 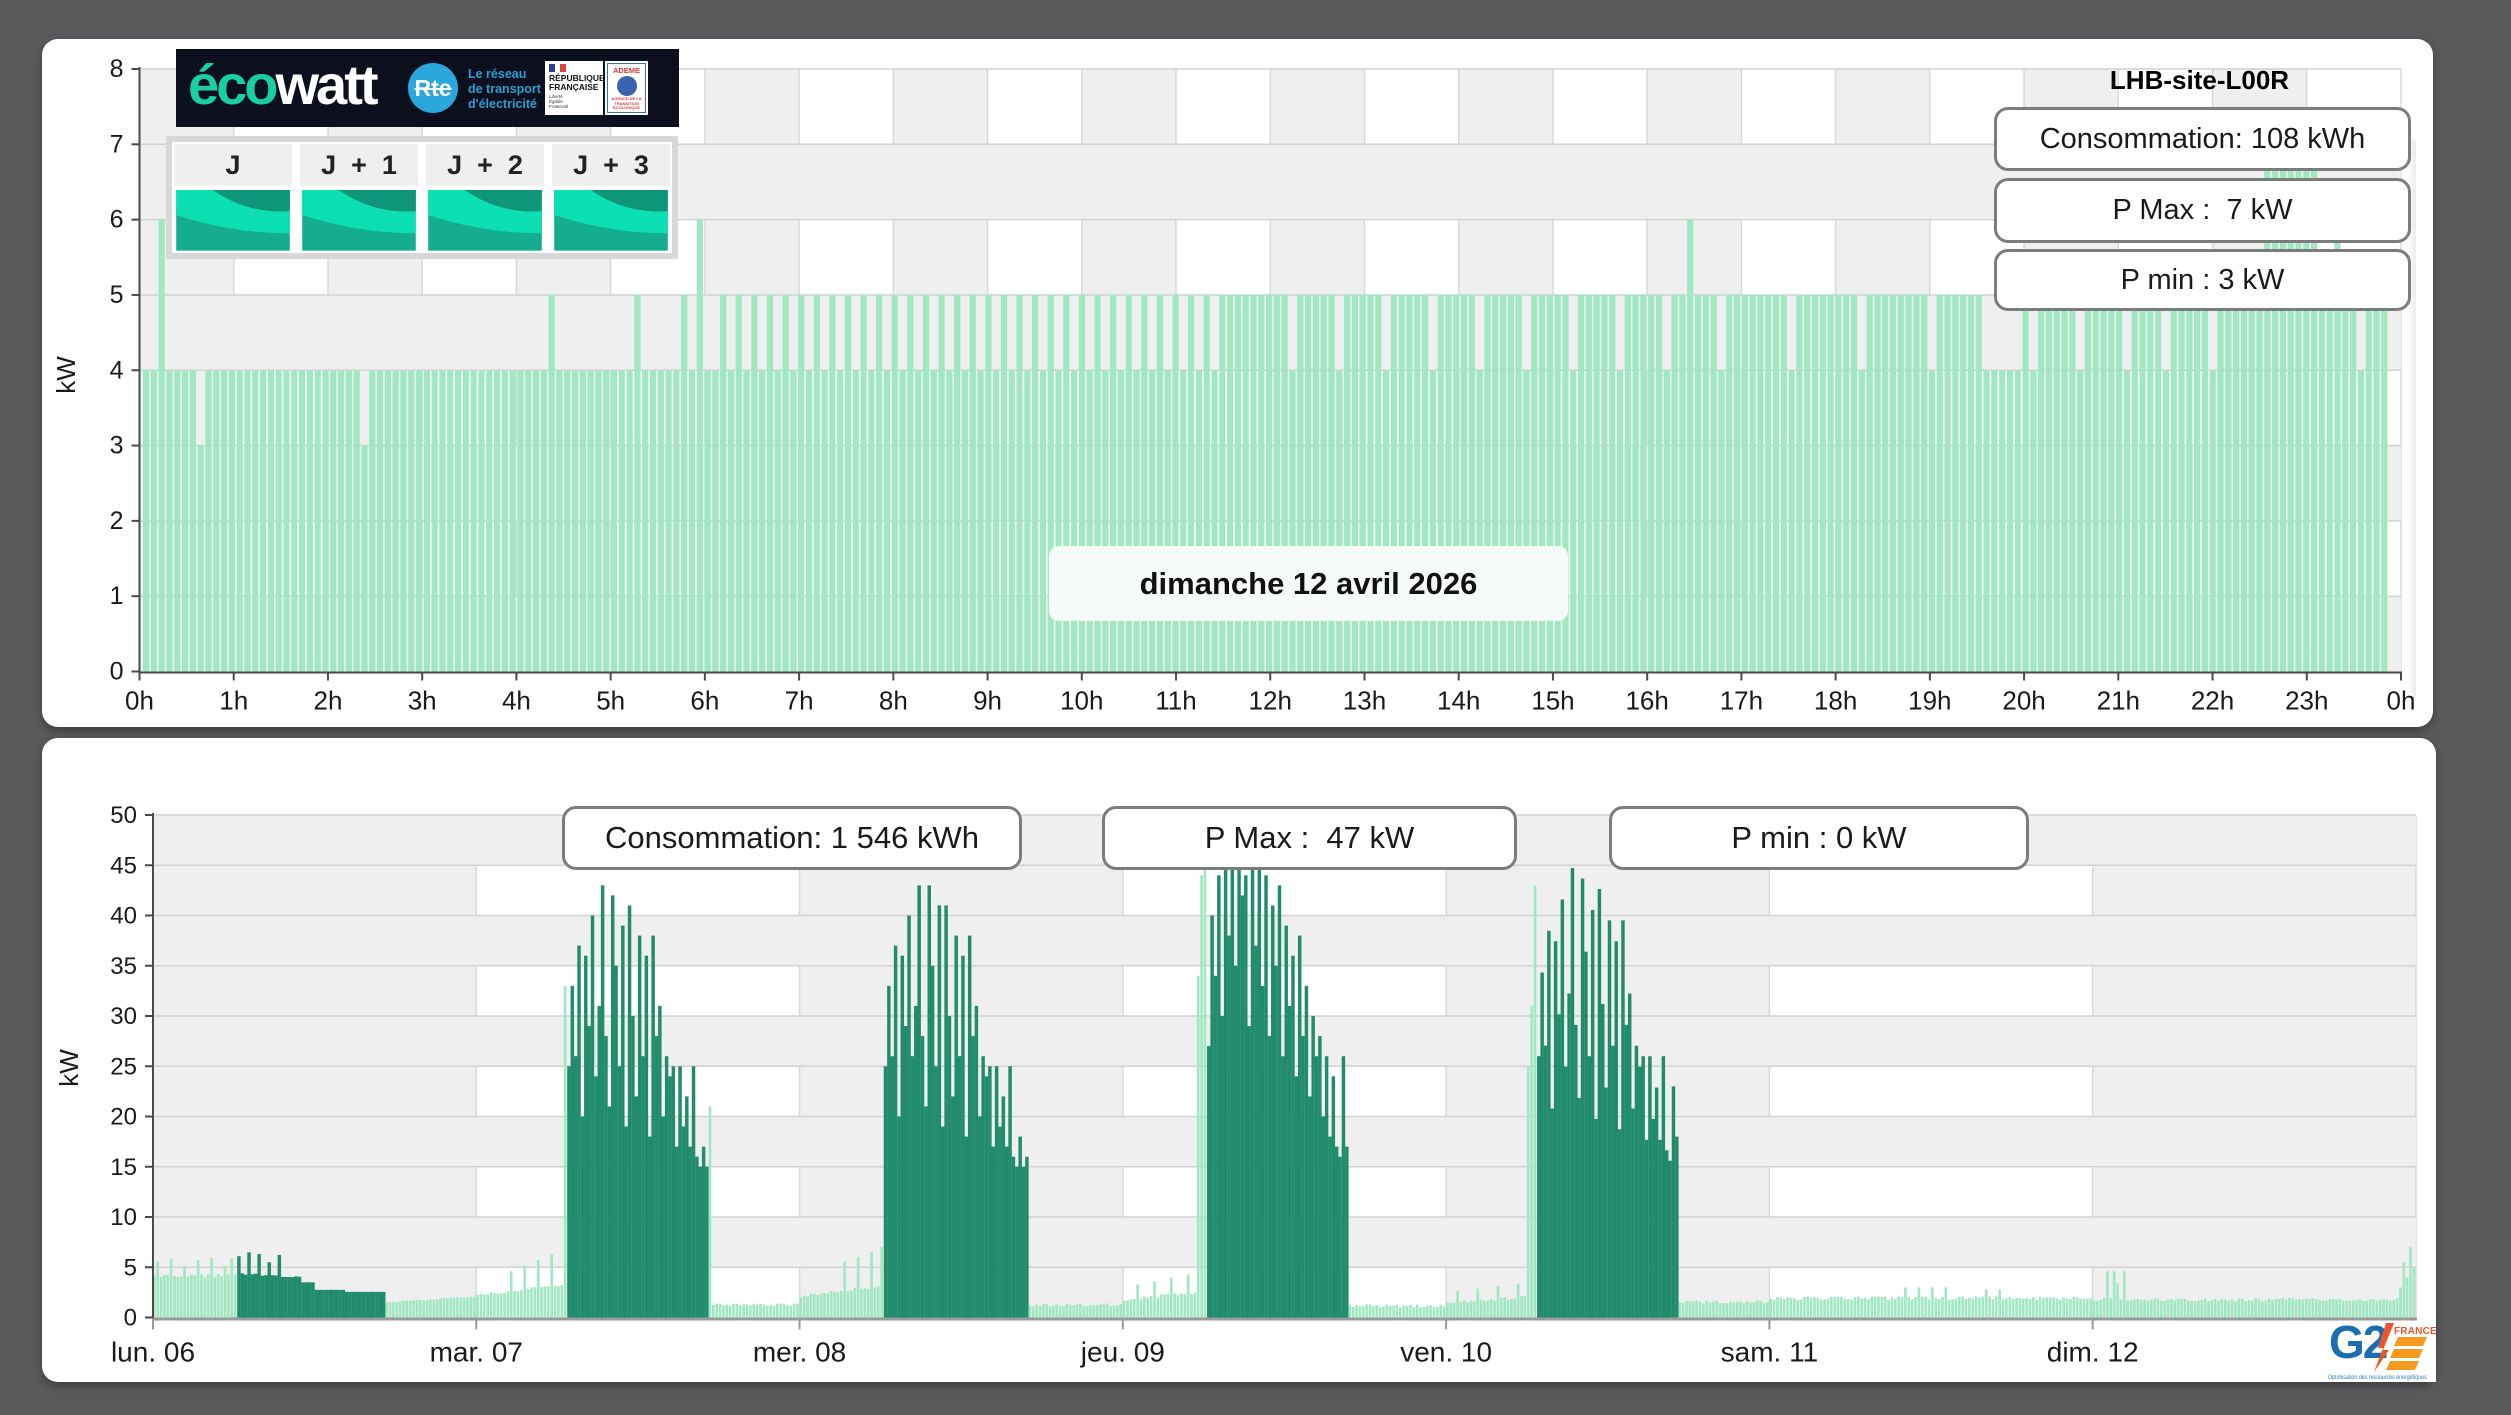 I want to click on svg-text: 13h, so click(x=1364, y=701).